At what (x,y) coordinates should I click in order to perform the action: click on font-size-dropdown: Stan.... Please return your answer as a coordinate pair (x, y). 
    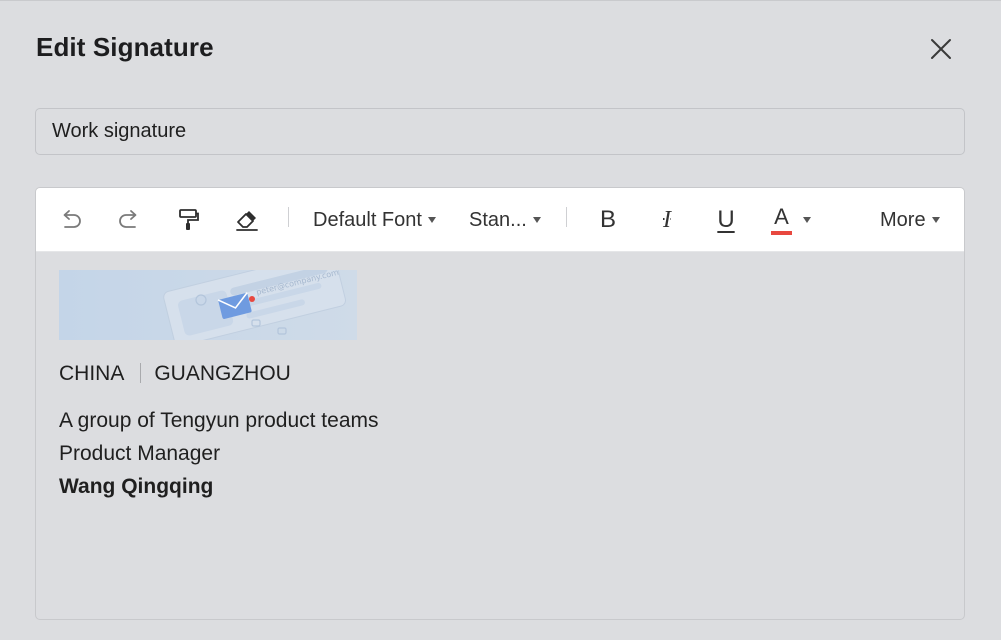
    Looking at the image, I should click on (505, 220).